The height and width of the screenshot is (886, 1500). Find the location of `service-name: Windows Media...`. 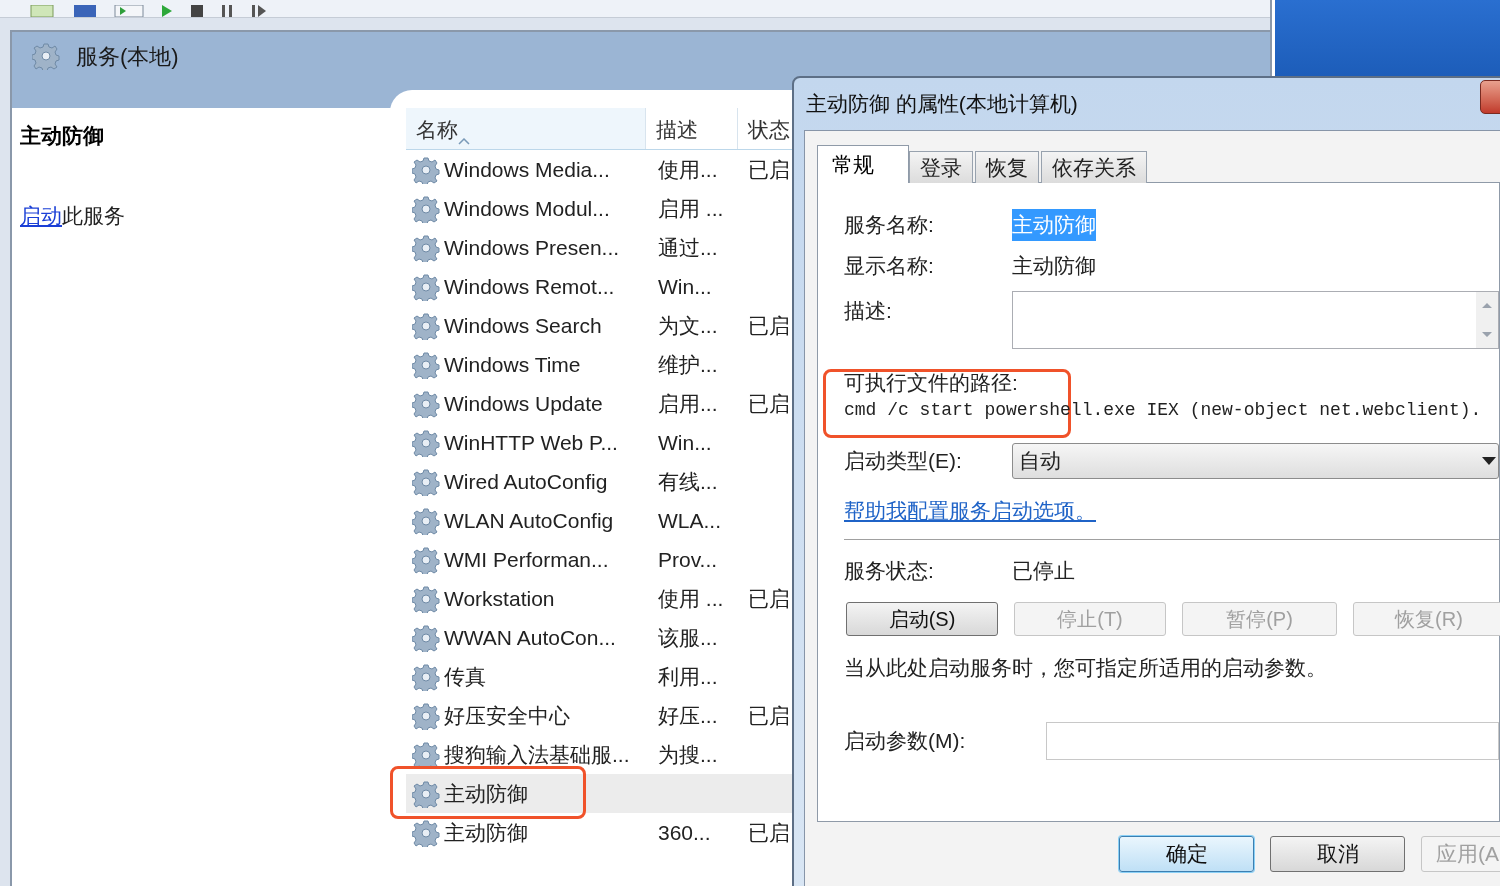

service-name: Windows Media... is located at coordinates (527, 169).